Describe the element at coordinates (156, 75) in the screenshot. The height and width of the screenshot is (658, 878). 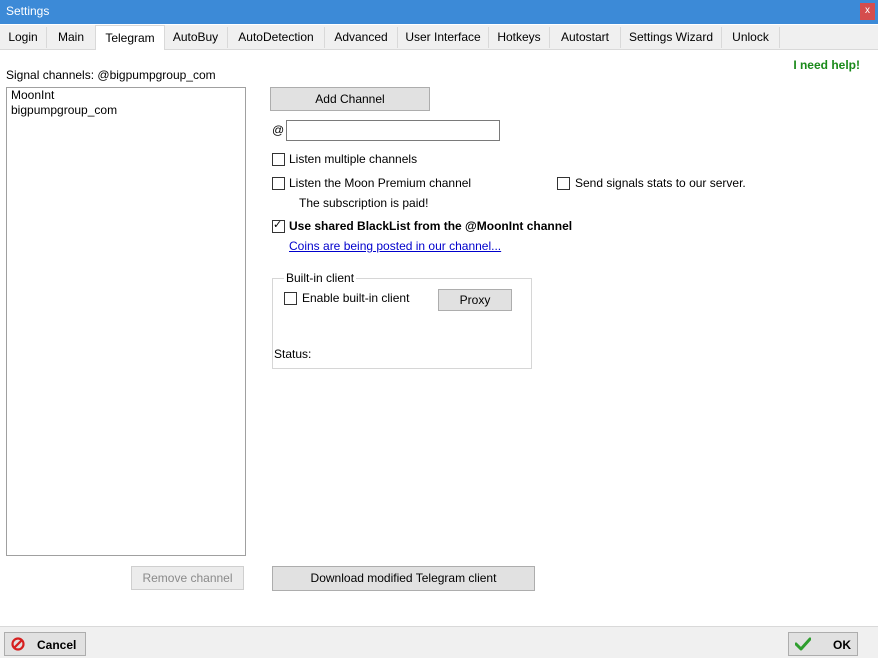
I see `signal-channels-value: @bigpumpgroup_com` at that location.